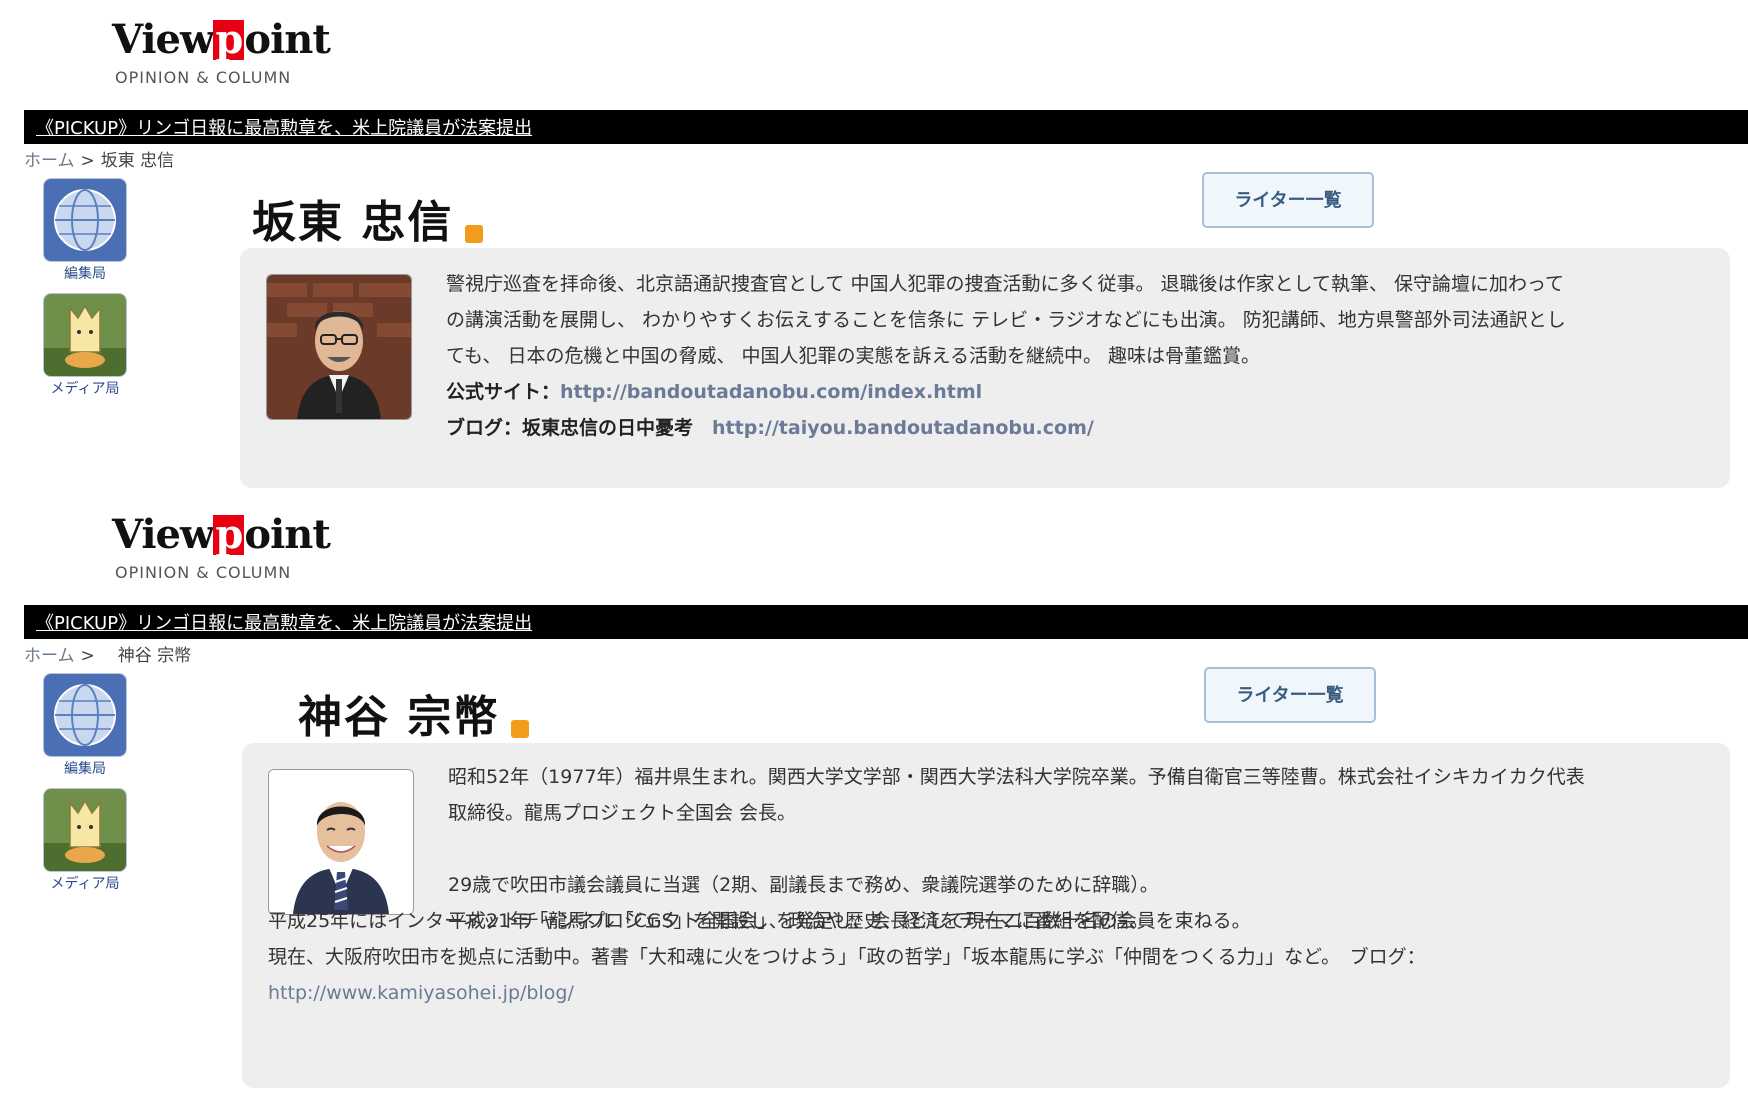 This screenshot has height=1101, width=1748. I want to click on bio-line: 29歳で吹田市議会議員に当選（2期、副議長まで務め、衆議院選挙のために辞職）。, so click(803, 885).